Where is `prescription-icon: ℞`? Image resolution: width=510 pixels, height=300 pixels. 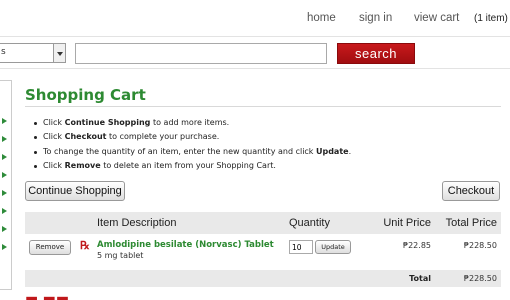 prescription-icon: ℞ is located at coordinates (85, 245).